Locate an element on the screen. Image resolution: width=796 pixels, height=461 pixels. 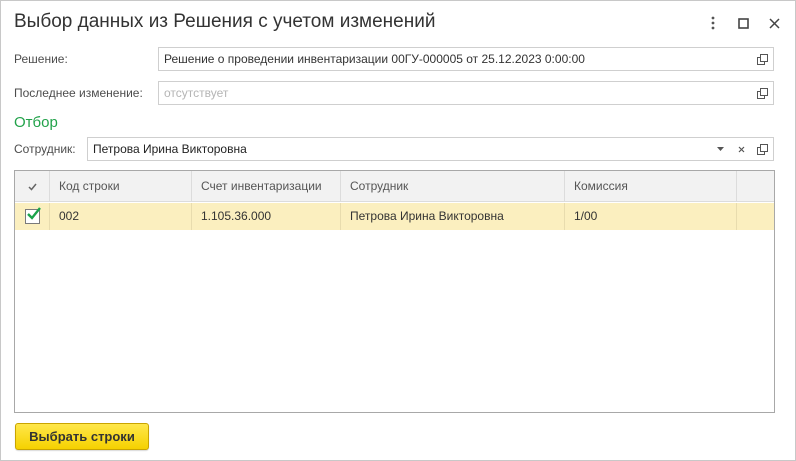
header-code: Код строки is located at coordinates (121, 186).